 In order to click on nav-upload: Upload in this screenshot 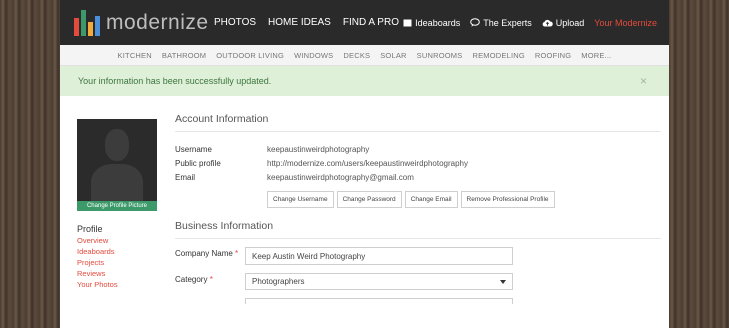, I will do `click(563, 22)`.